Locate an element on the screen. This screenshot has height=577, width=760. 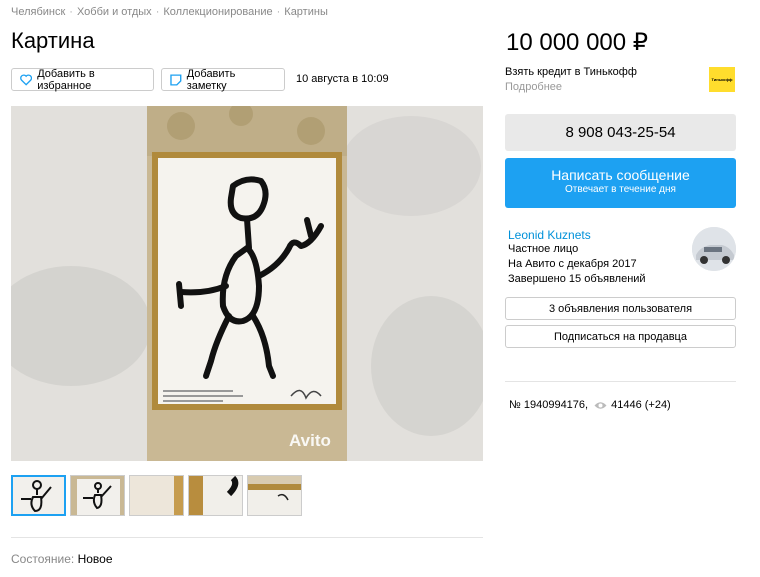
avatar-image is located at coordinates (714, 249).